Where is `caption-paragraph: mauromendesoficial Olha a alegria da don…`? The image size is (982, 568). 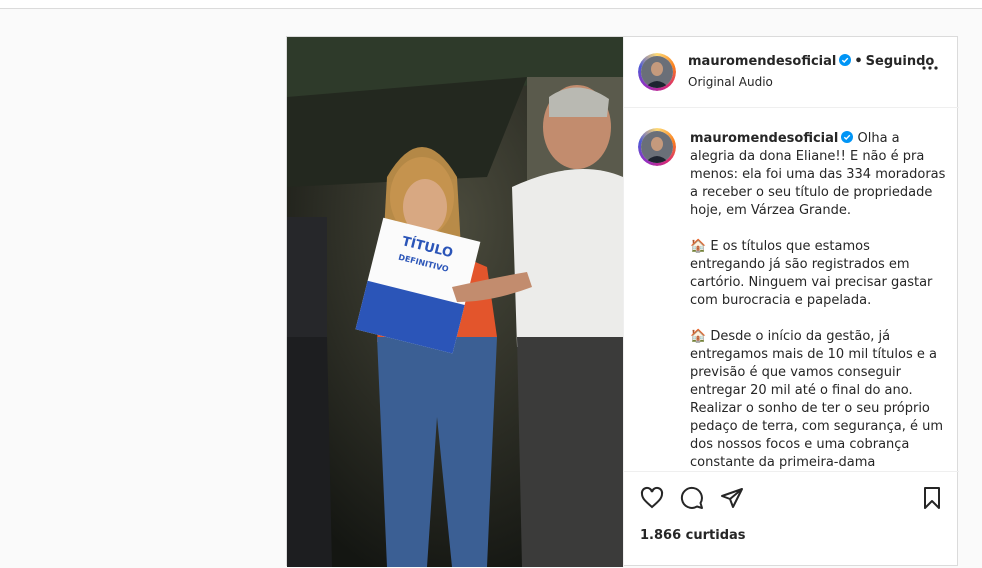 caption-paragraph: mauromendesoficial Olha a alegria da don… is located at coordinates (819, 175).